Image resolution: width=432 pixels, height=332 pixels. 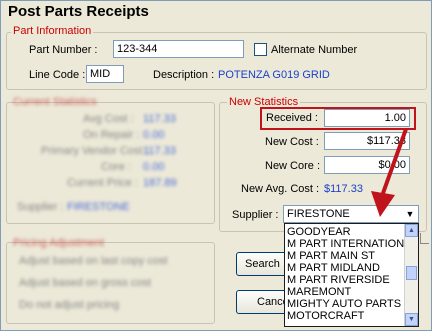 I want to click on list-item: GOODYEAR, so click(x=319, y=232).